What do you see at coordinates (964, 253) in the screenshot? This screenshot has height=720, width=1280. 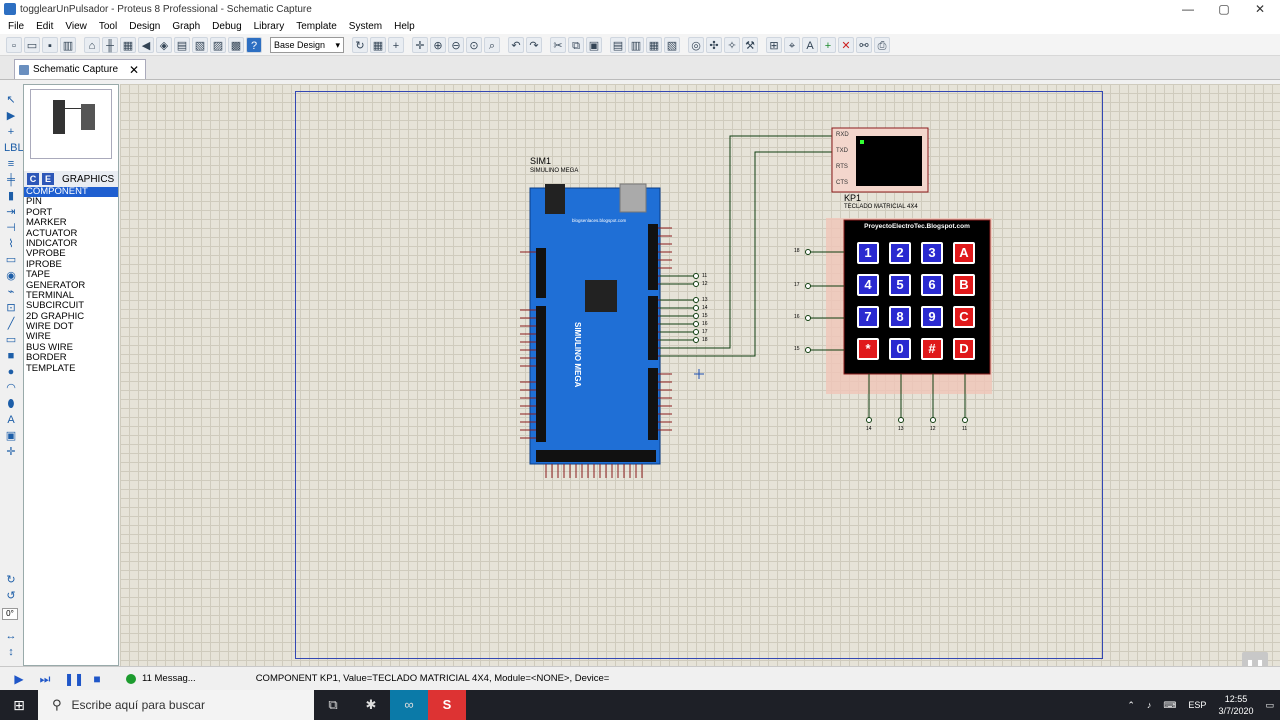 I see `keypad-key: A` at bounding box center [964, 253].